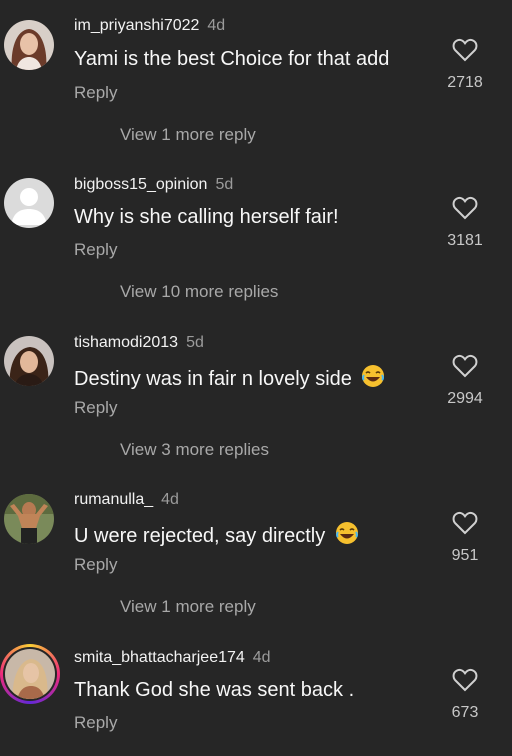 The image size is (512, 756). Describe the element at coordinates (465, 538) in the screenshot. I see `like-button: 951` at that location.